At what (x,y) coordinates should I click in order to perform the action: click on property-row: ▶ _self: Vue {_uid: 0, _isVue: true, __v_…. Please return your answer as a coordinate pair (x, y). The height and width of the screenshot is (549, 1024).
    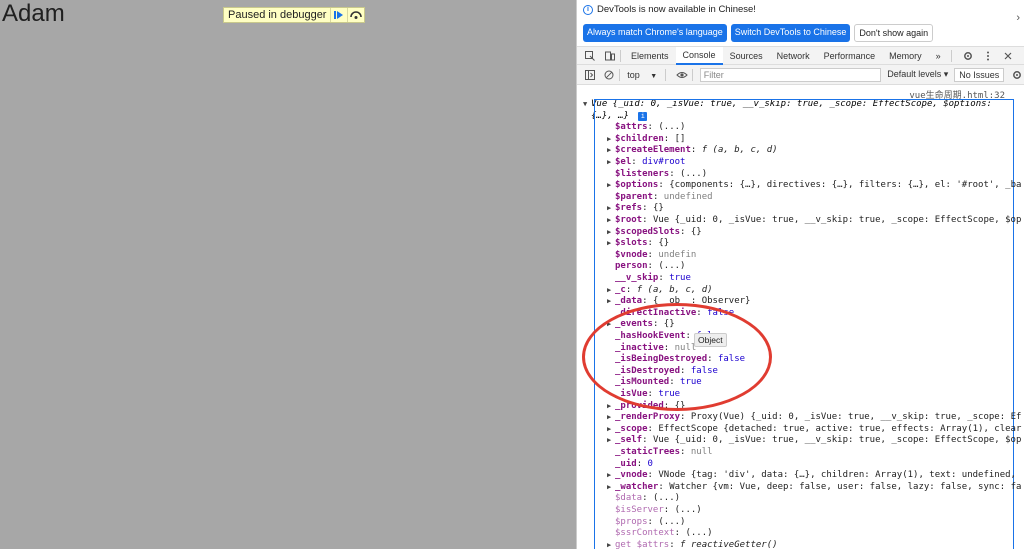
    Looking at the image, I should click on (814, 441).